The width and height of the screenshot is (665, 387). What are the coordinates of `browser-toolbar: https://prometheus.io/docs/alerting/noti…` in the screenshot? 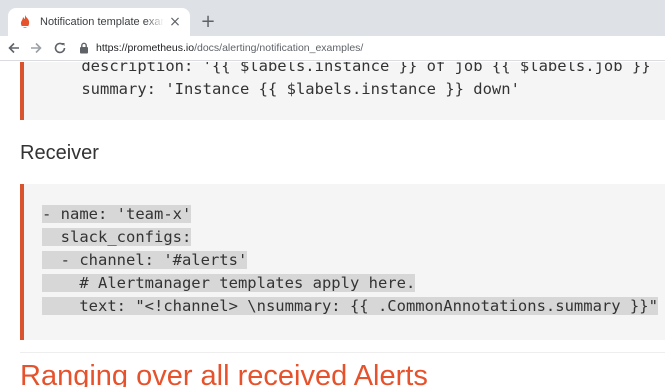 It's located at (332, 48).